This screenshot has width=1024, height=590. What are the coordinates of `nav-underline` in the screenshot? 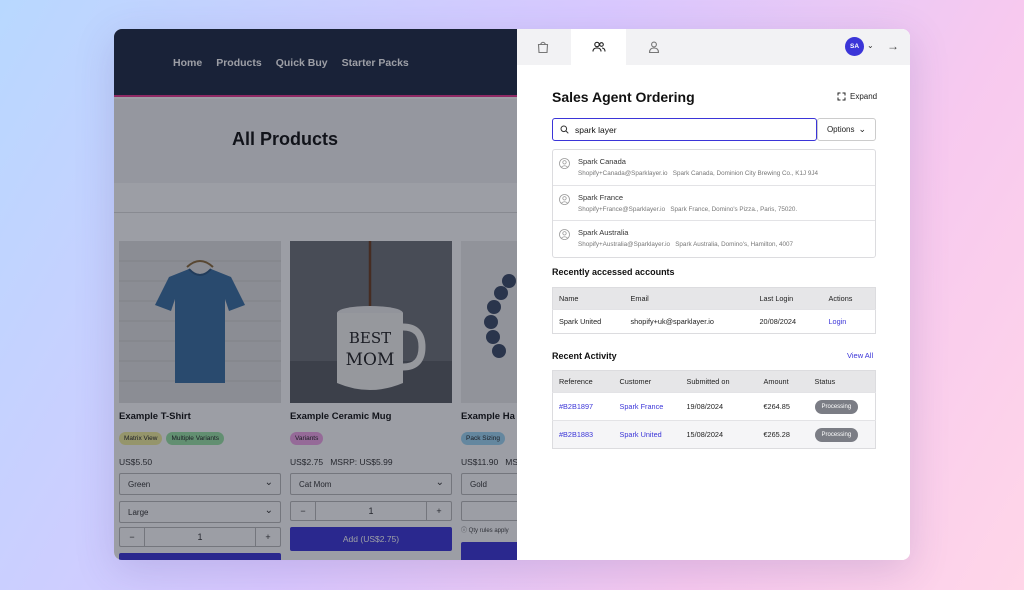 It's located at (315, 96).